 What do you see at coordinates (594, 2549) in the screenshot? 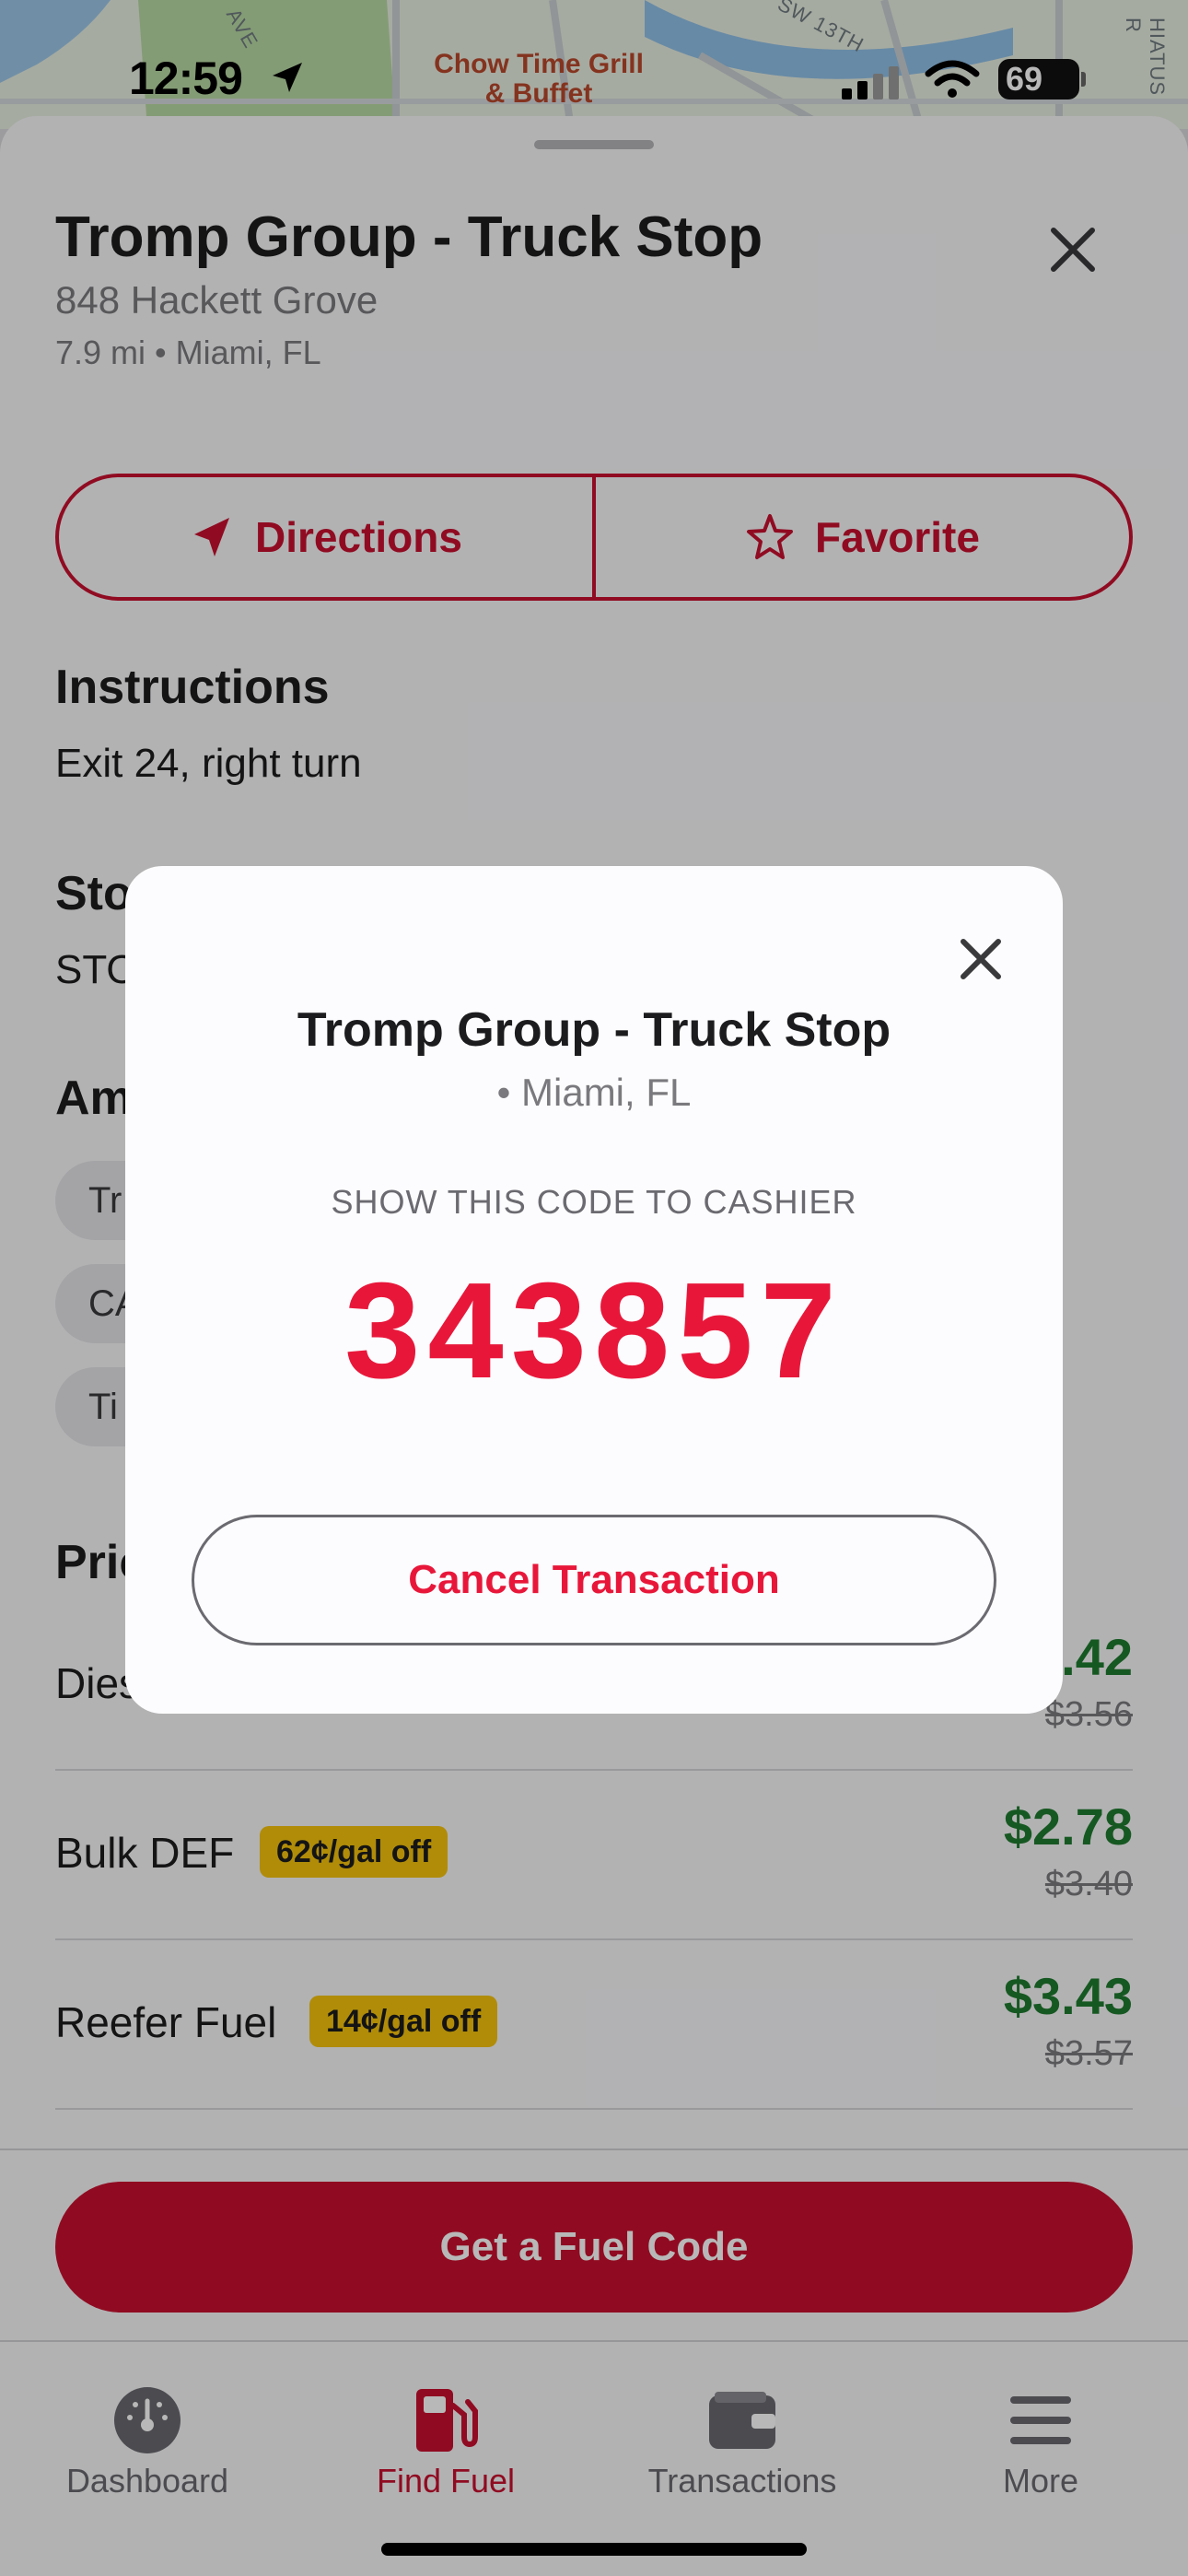
I see `home-indicator` at bounding box center [594, 2549].